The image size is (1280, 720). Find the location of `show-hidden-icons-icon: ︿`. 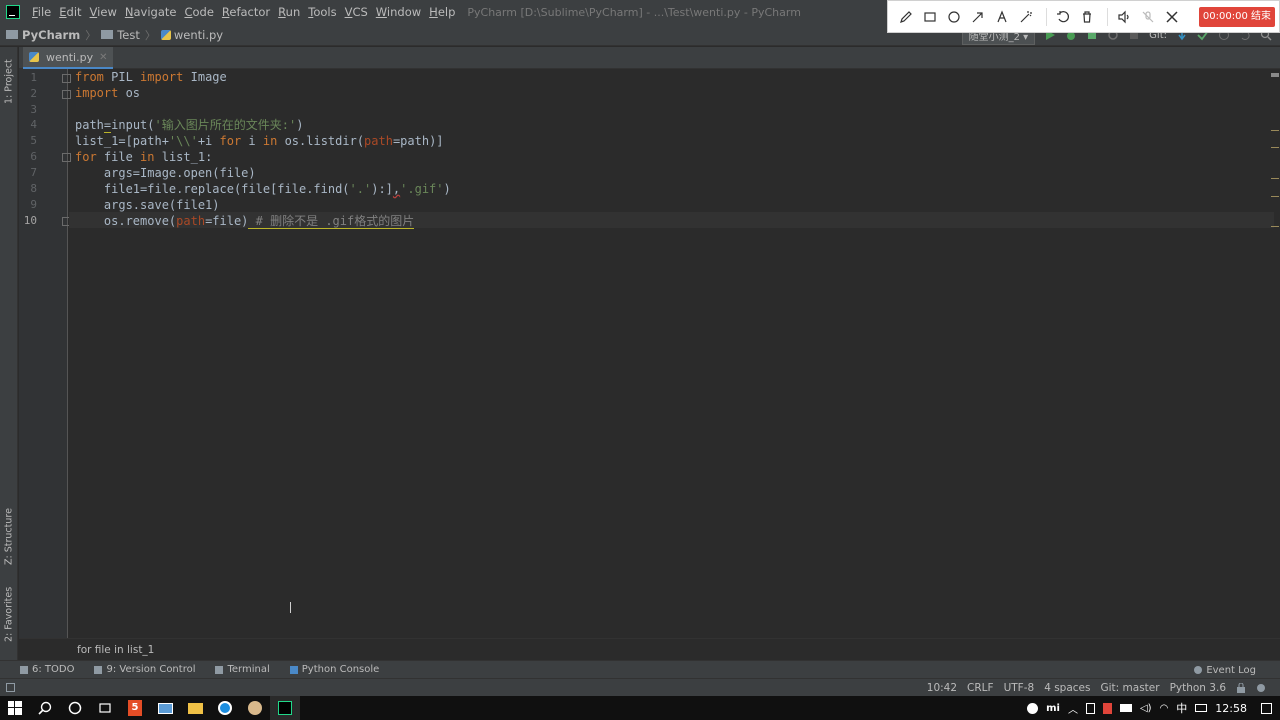

show-hidden-icons-icon: ︿ is located at coordinates (1073, 708).